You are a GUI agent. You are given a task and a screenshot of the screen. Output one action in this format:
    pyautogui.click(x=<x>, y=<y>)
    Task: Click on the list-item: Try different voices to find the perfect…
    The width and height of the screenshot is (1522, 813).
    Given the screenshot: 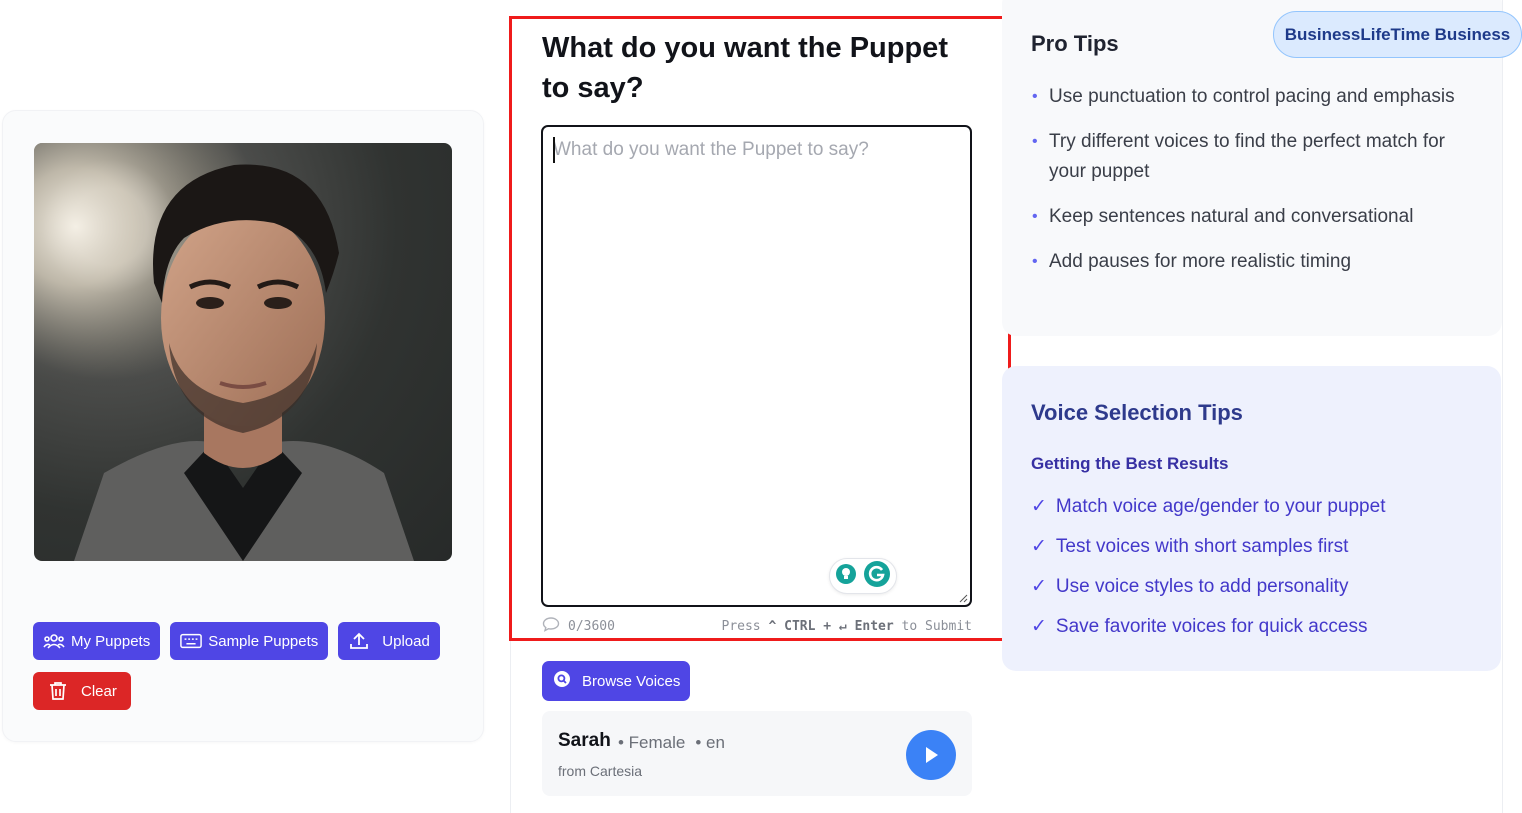 What is the action you would take?
    pyautogui.click(x=1256, y=157)
    